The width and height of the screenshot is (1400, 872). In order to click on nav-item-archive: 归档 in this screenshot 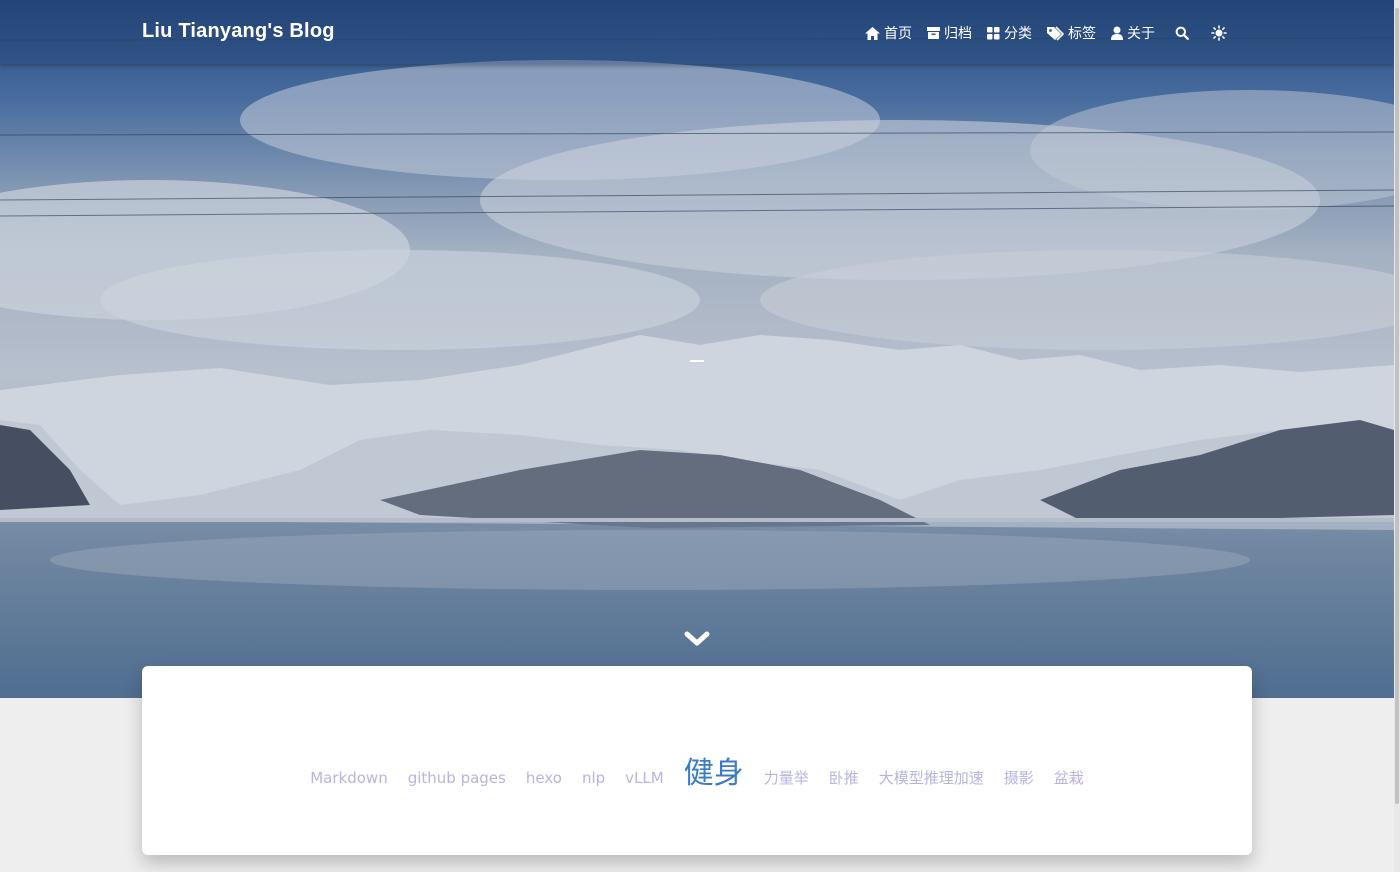, I will do `click(949, 33)`.